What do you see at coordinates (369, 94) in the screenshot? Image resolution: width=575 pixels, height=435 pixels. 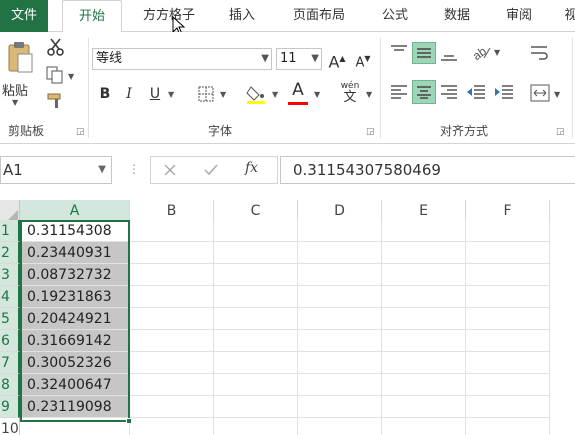 I see `phonetic-dropdown-arrow: ▼` at bounding box center [369, 94].